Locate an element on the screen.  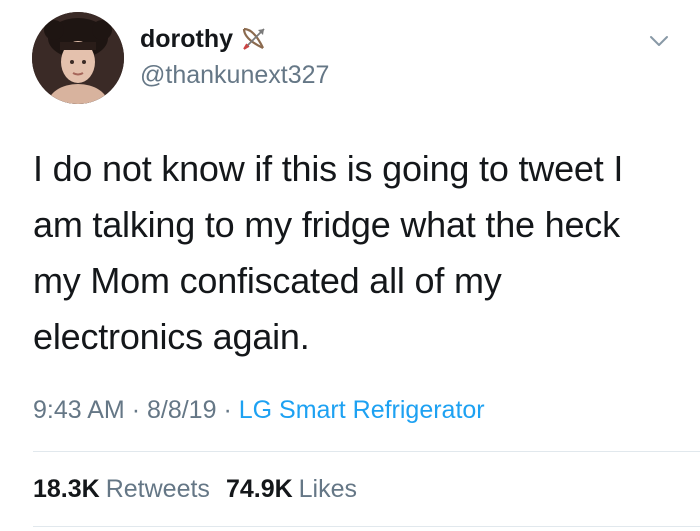
likes-stat: 74.9K Likes is located at coordinates (291, 489).